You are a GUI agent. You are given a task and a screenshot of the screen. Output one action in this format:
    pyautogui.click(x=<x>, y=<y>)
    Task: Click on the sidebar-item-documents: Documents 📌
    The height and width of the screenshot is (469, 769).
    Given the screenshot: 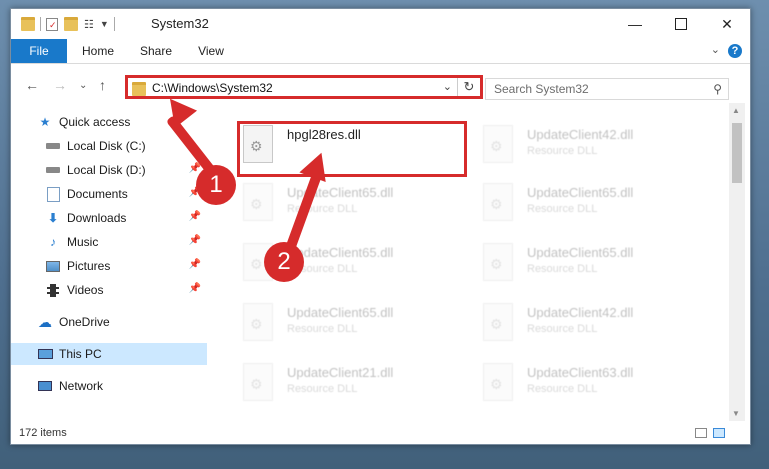 What is the action you would take?
    pyautogui.click(x=109, y=194)
    